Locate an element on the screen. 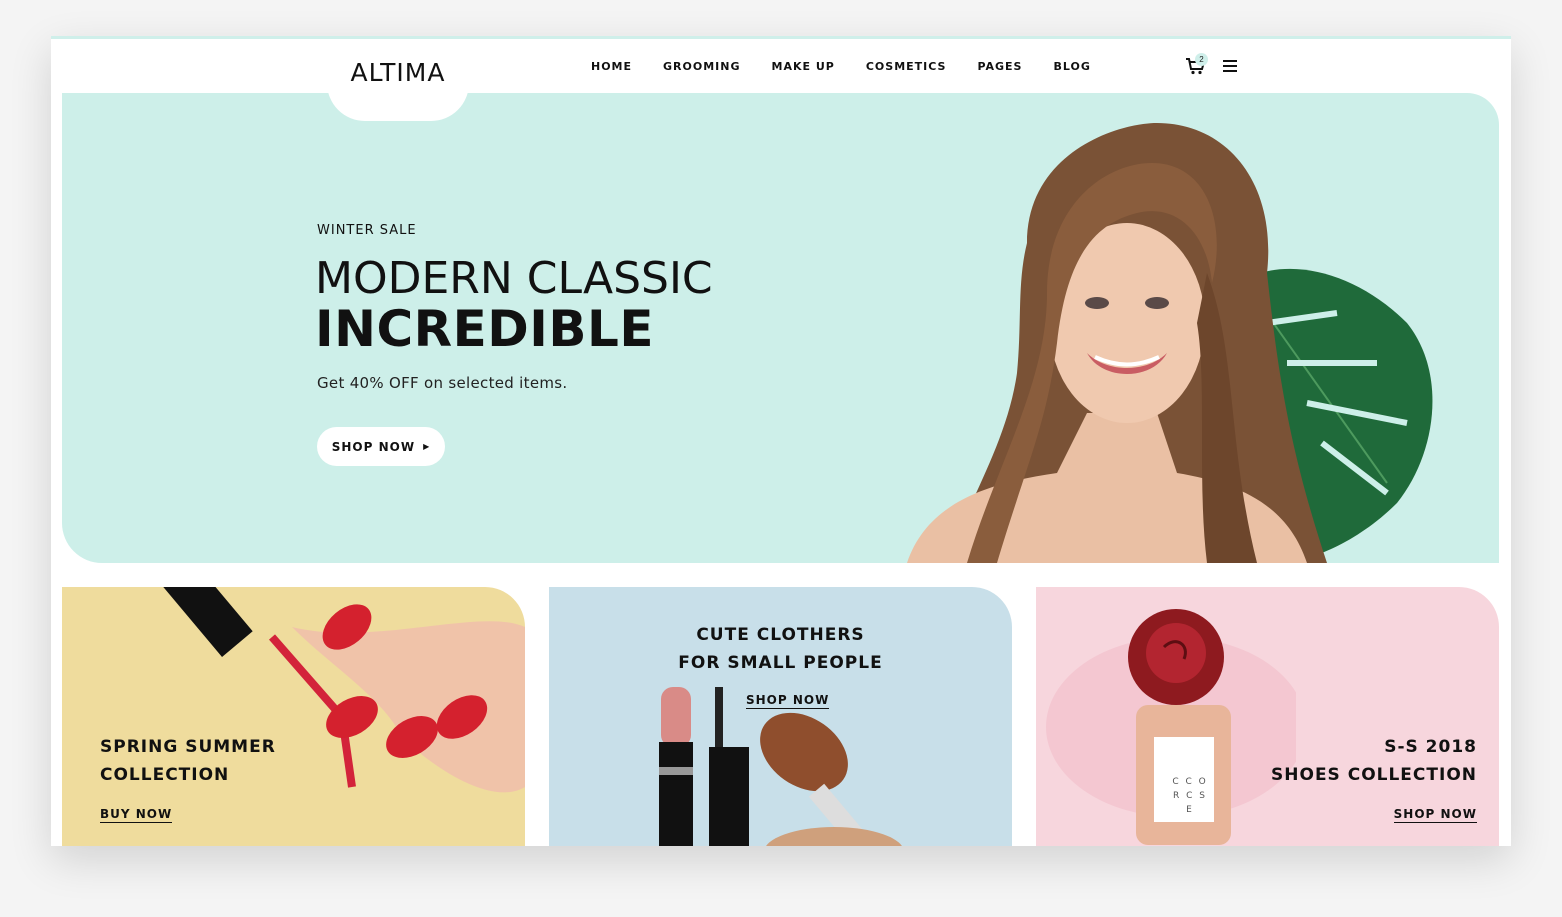 The height and width of the screenshot is (917, 1562). hero-notch is located at coordinates (398, 107).